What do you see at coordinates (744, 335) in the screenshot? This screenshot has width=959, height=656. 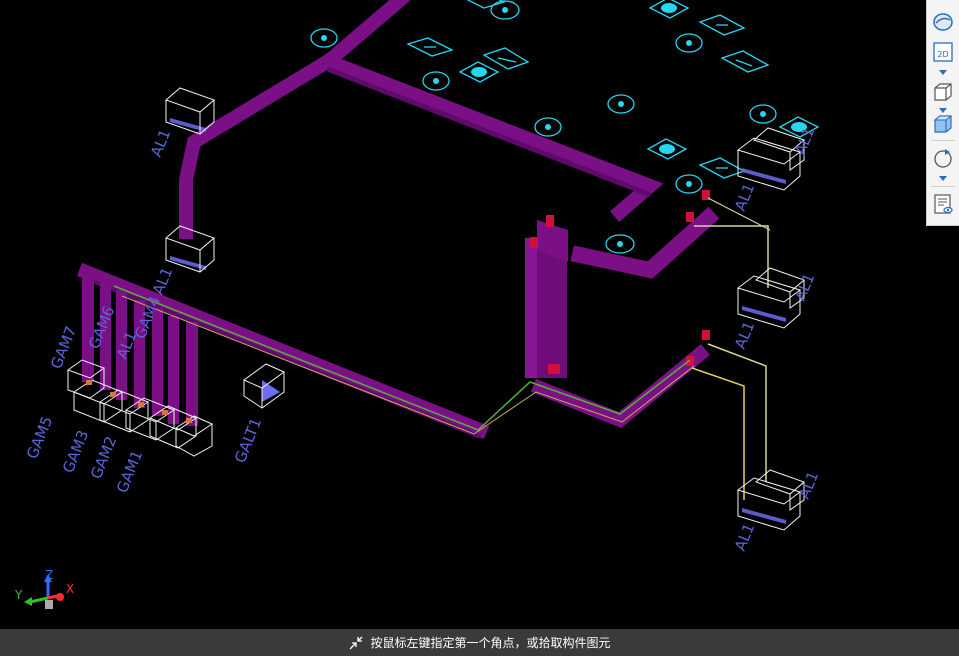 I see `label-al1-e: AL1` at bounding box center [744, 335].